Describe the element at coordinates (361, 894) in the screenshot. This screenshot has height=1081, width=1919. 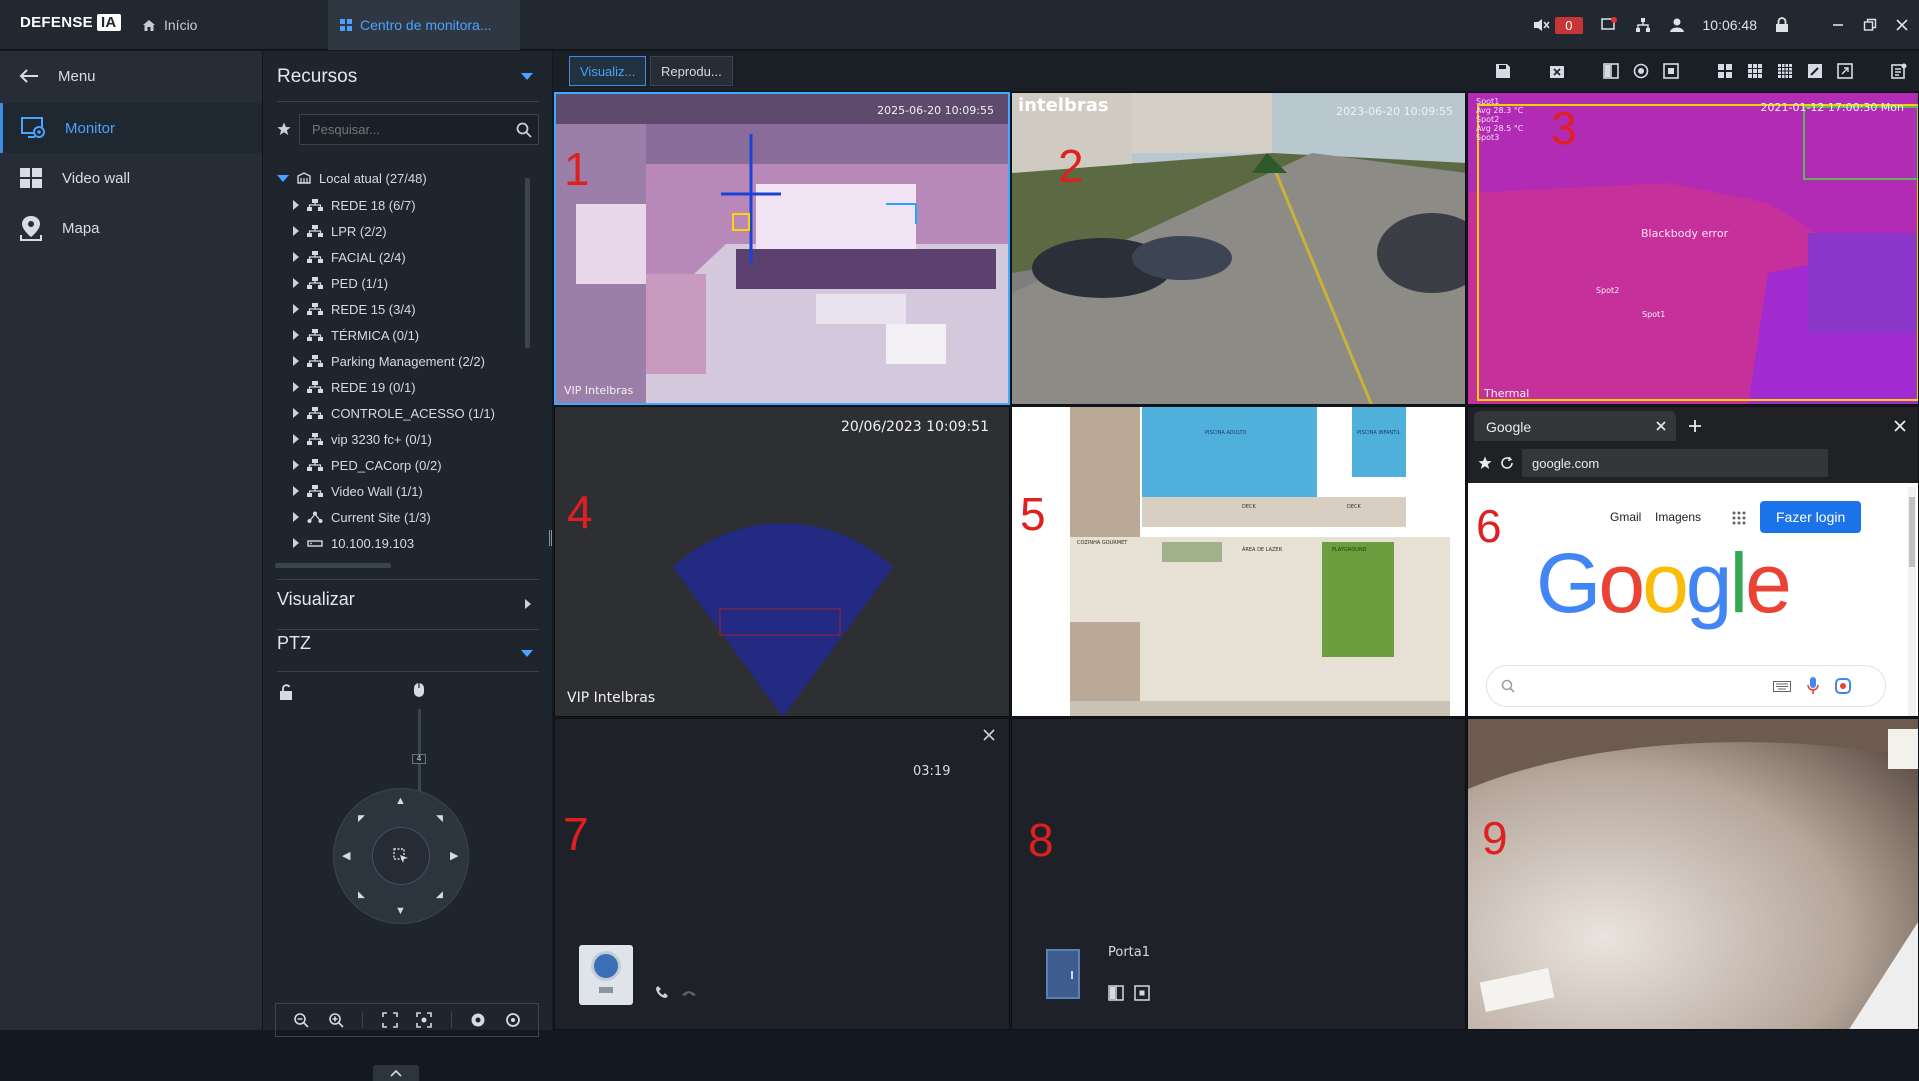
I see `ptz-downleft-icon: ◣` at that location.